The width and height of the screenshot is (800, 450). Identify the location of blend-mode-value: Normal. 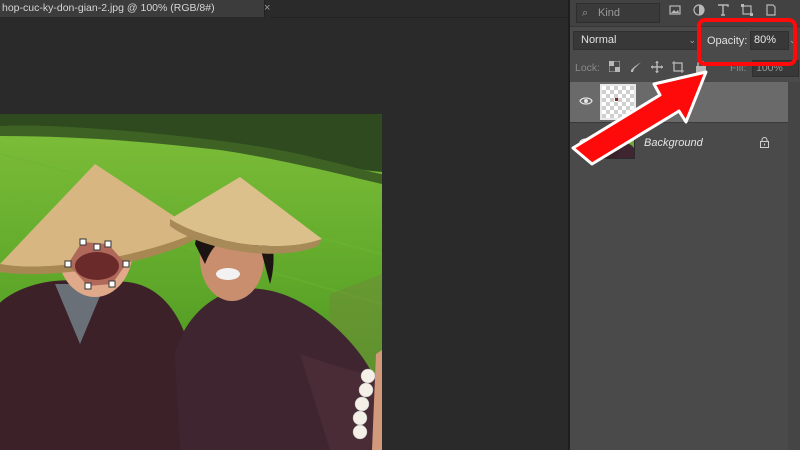
(599, 40).